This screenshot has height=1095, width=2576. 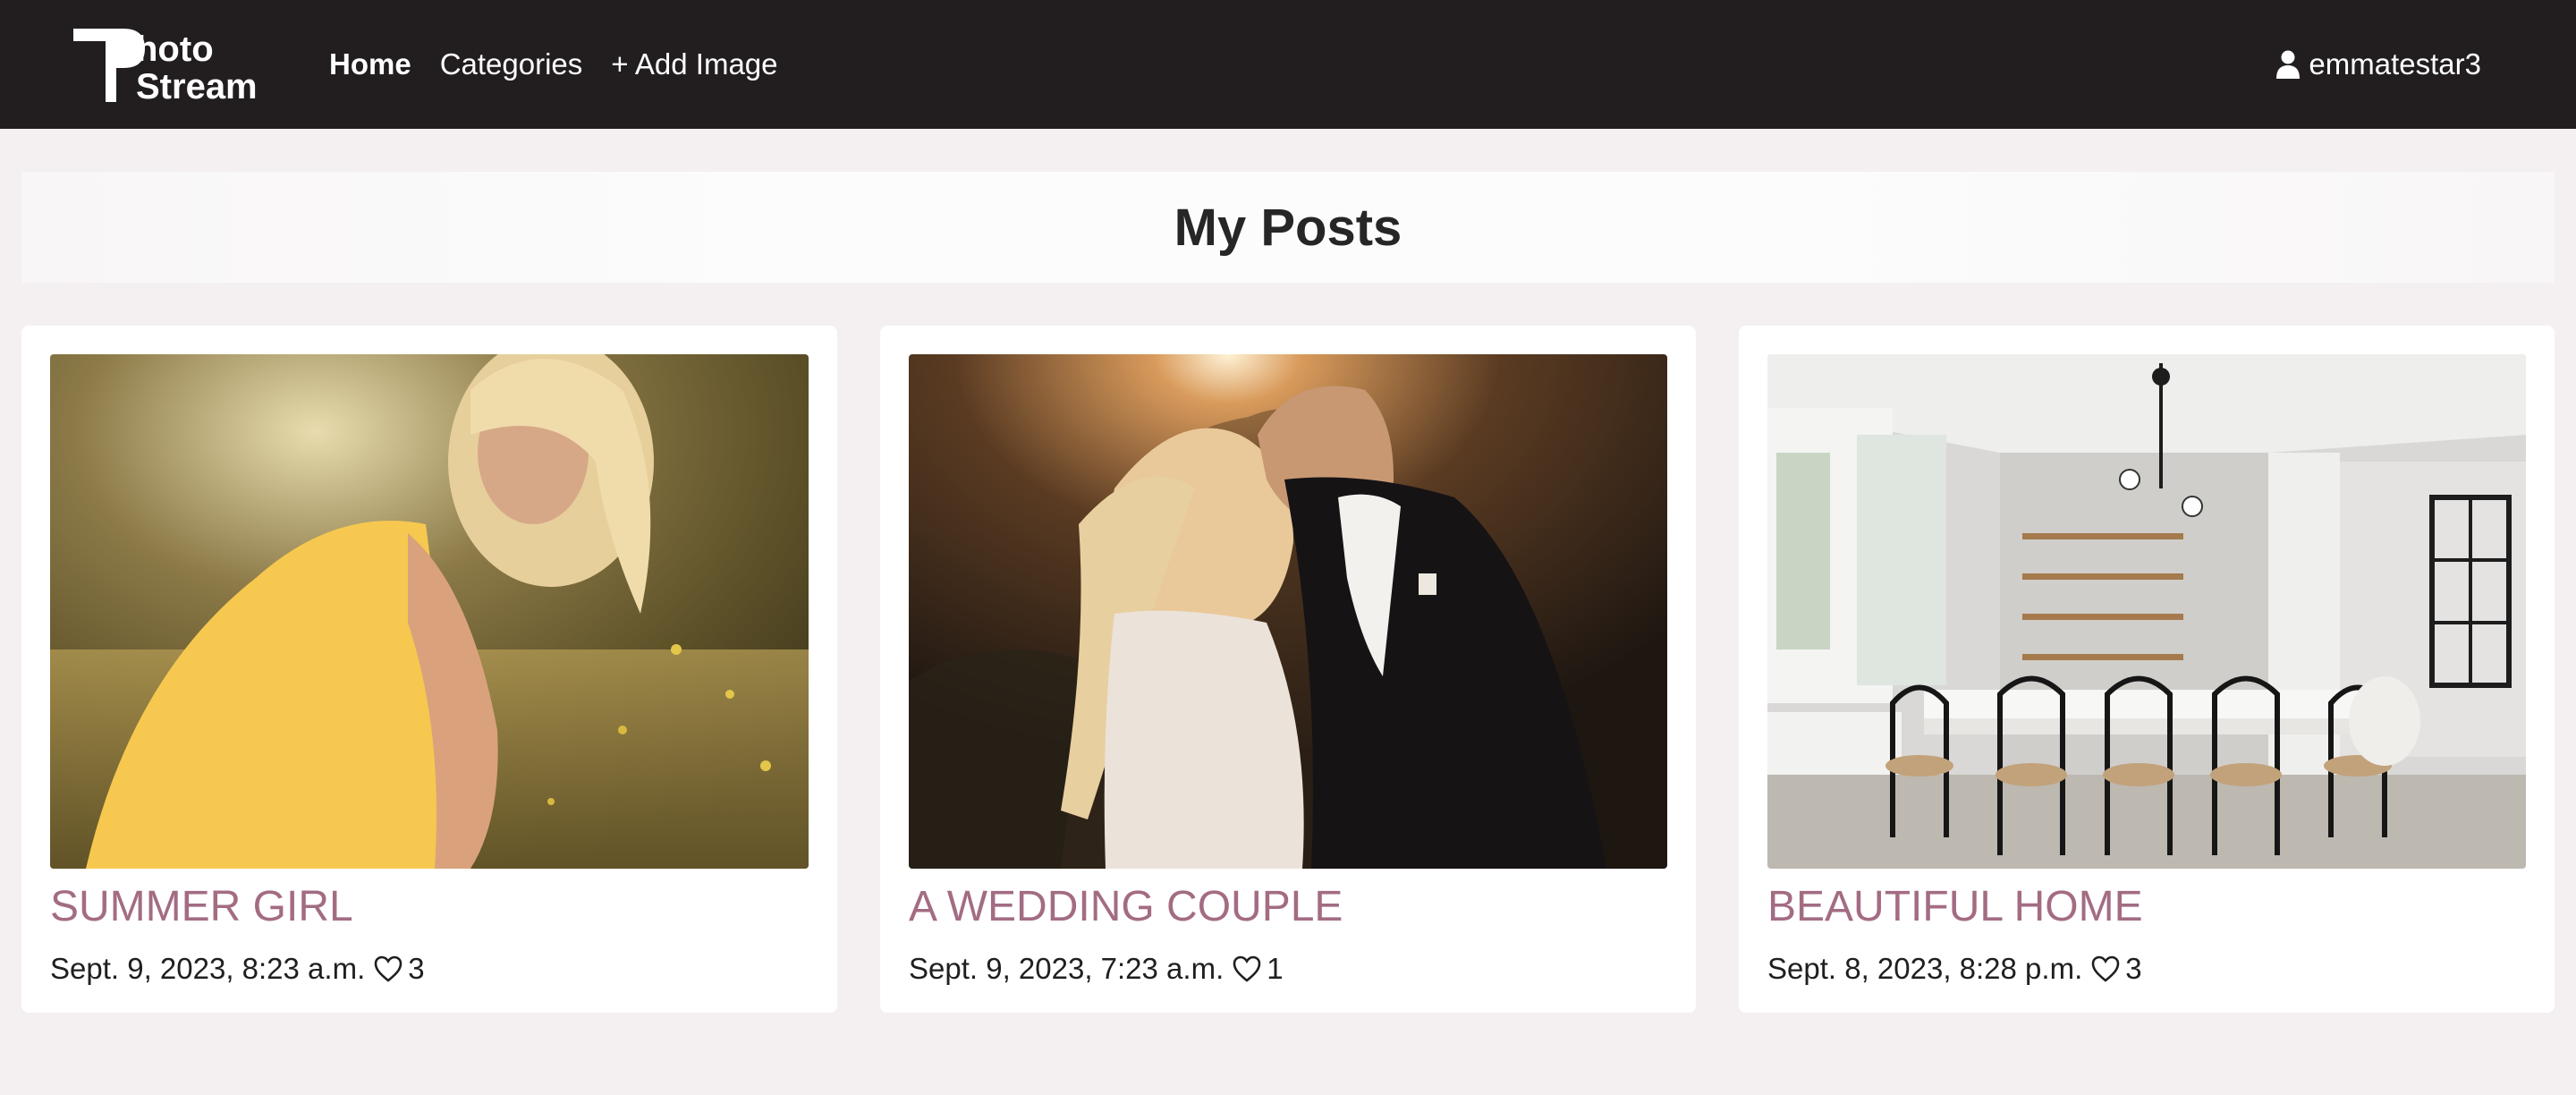 I want to click on post-meta: Sept. 9, 2023, 7:23 a.m. 1, so click(x=1096, y=969).